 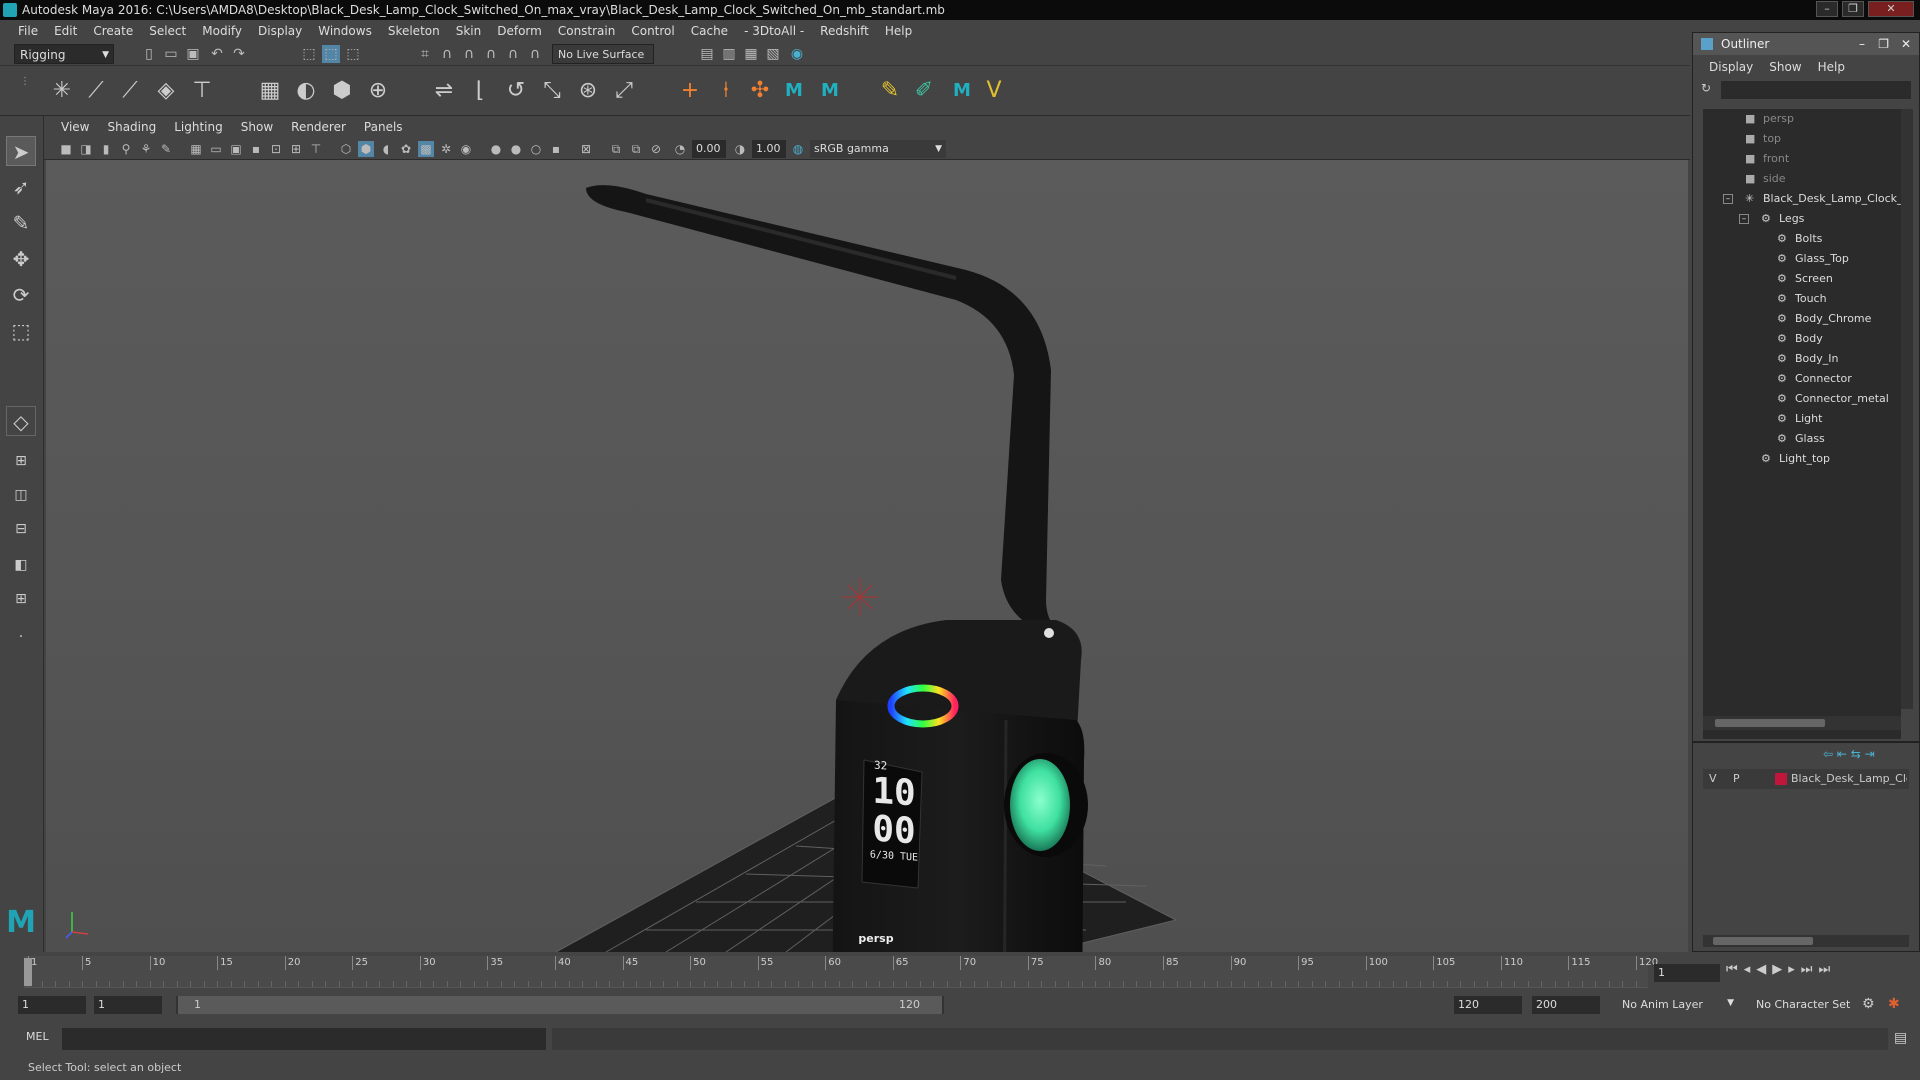 I want to click on mel-label: MEL, so click(x=41, y=1039).